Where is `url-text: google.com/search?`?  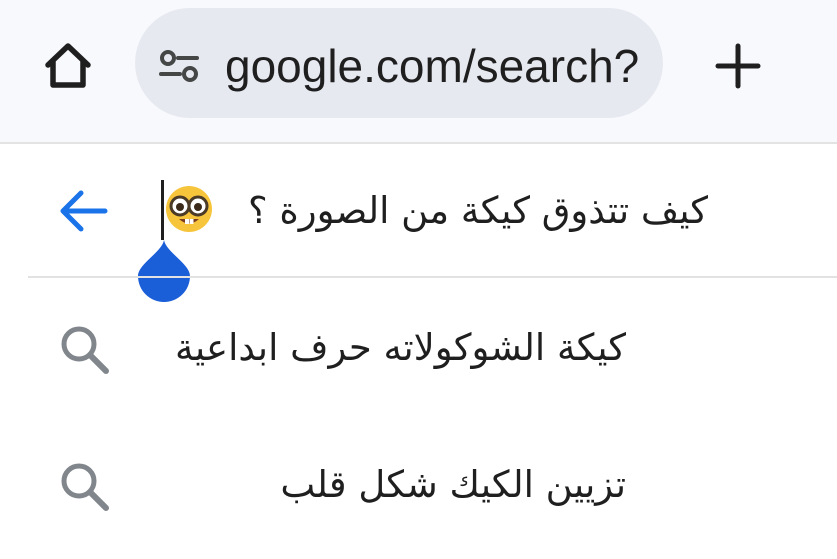
url-text: google.com/search? is located at coordinates (435, 66).